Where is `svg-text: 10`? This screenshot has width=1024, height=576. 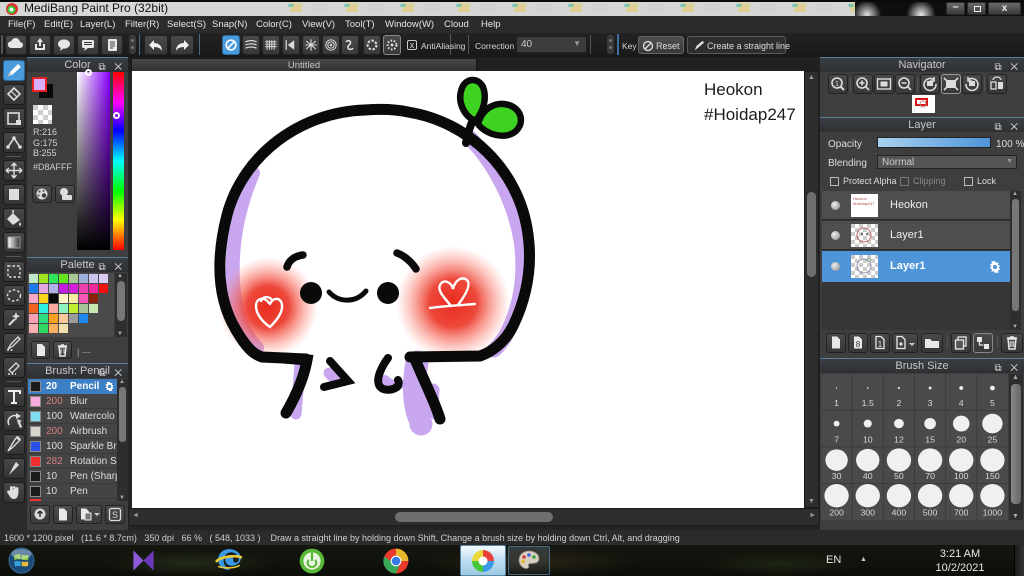 svg-text: 10 is located at coordinates (868, 439).